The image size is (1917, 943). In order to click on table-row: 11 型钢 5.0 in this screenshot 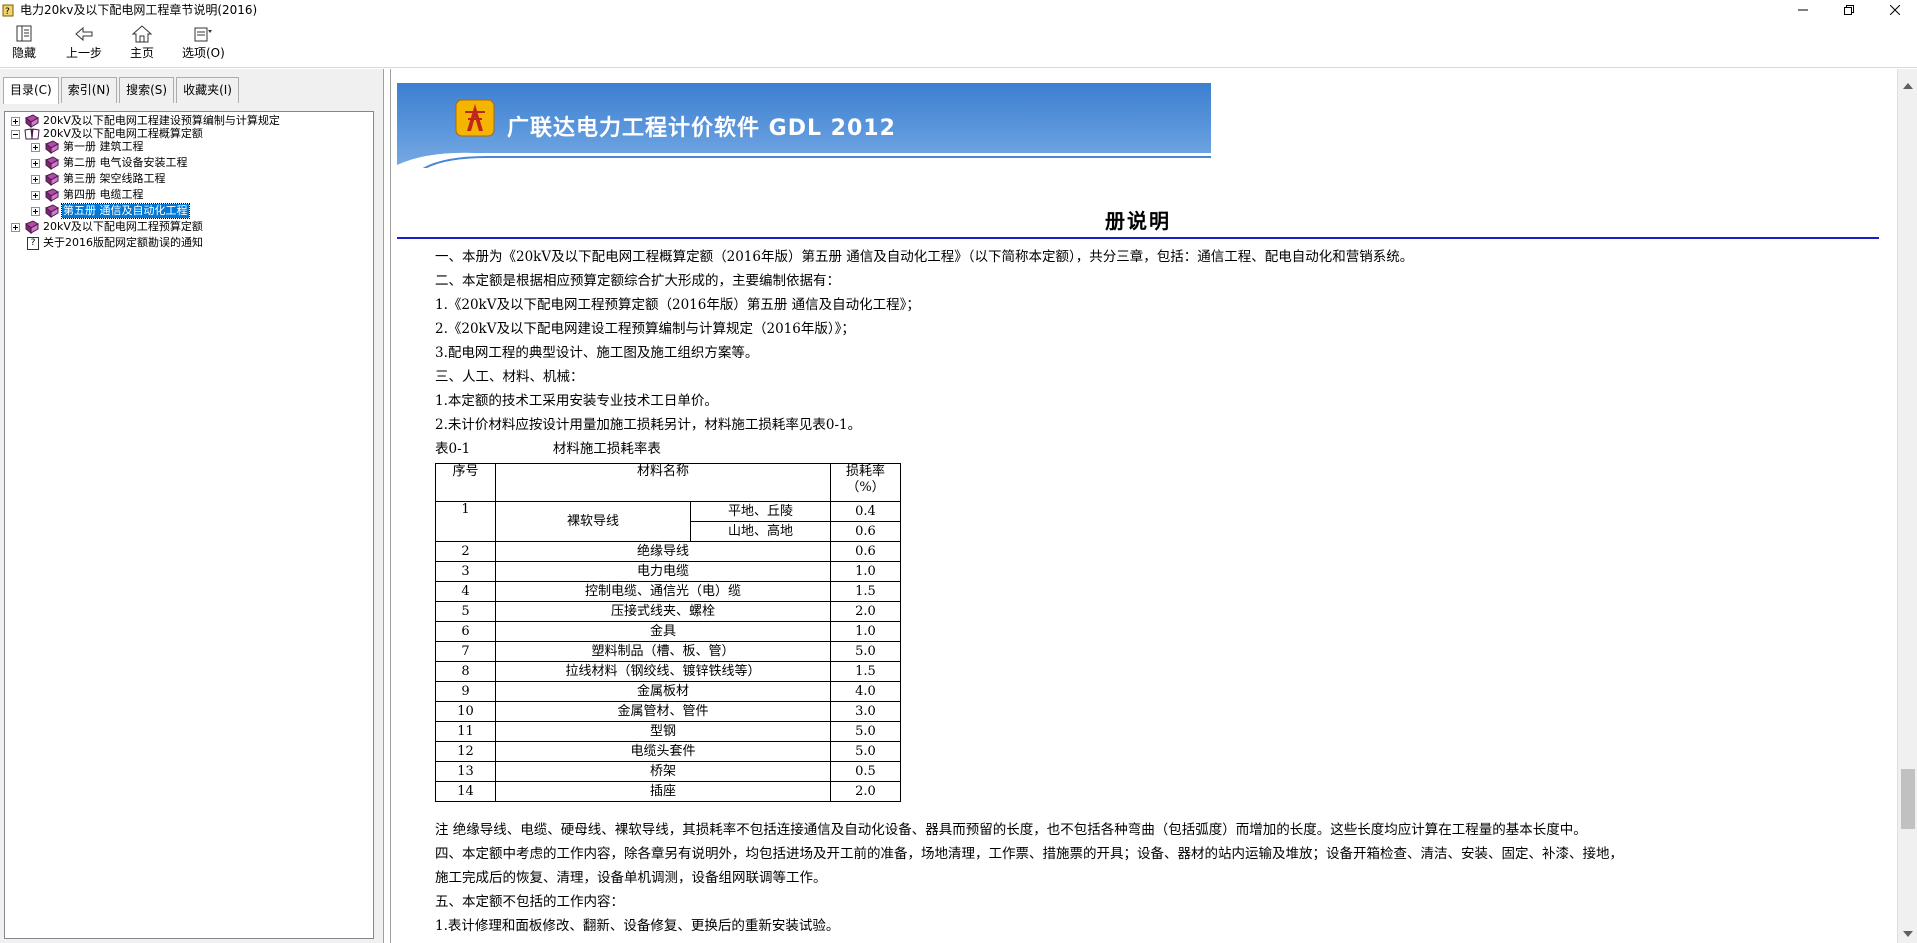, I will do `click(668, 731)`.